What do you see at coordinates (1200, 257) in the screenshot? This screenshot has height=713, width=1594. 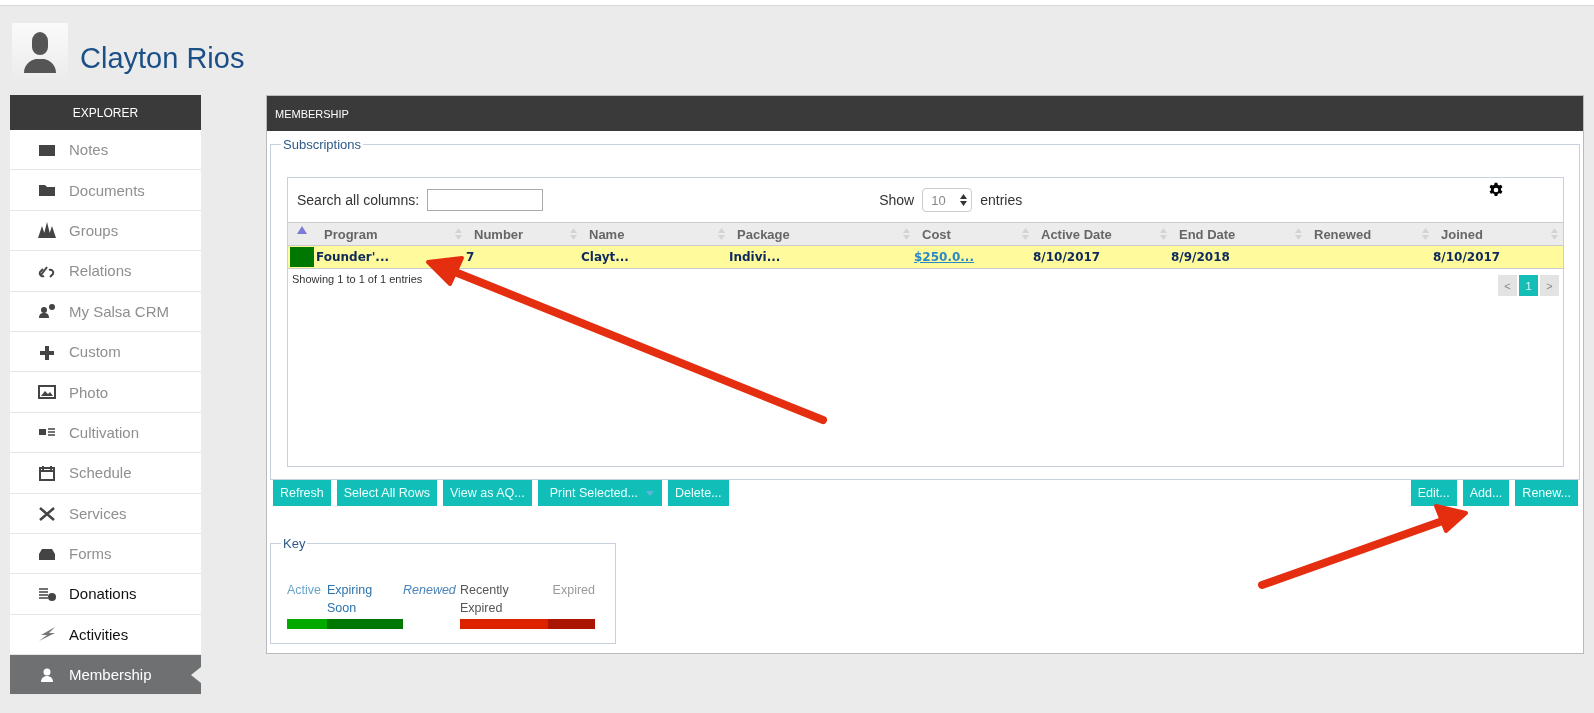 I see `table-cell: 8/9/2018` at bounding box center [1200, 257].